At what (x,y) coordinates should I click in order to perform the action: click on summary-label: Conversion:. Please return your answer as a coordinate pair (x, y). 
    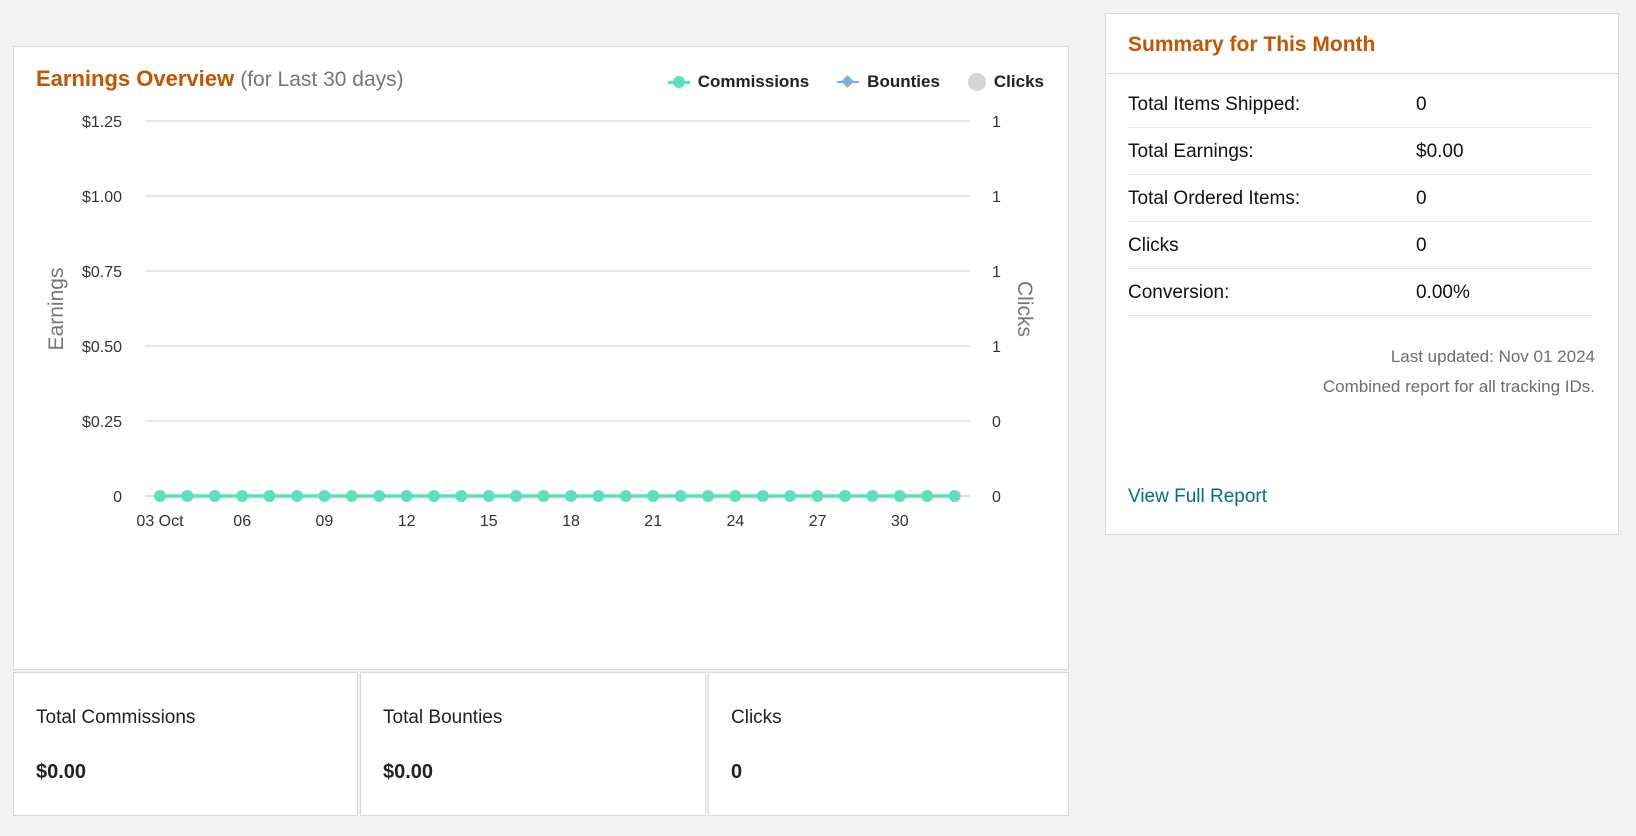
    Looking at the image, I should click on (1179, 292).